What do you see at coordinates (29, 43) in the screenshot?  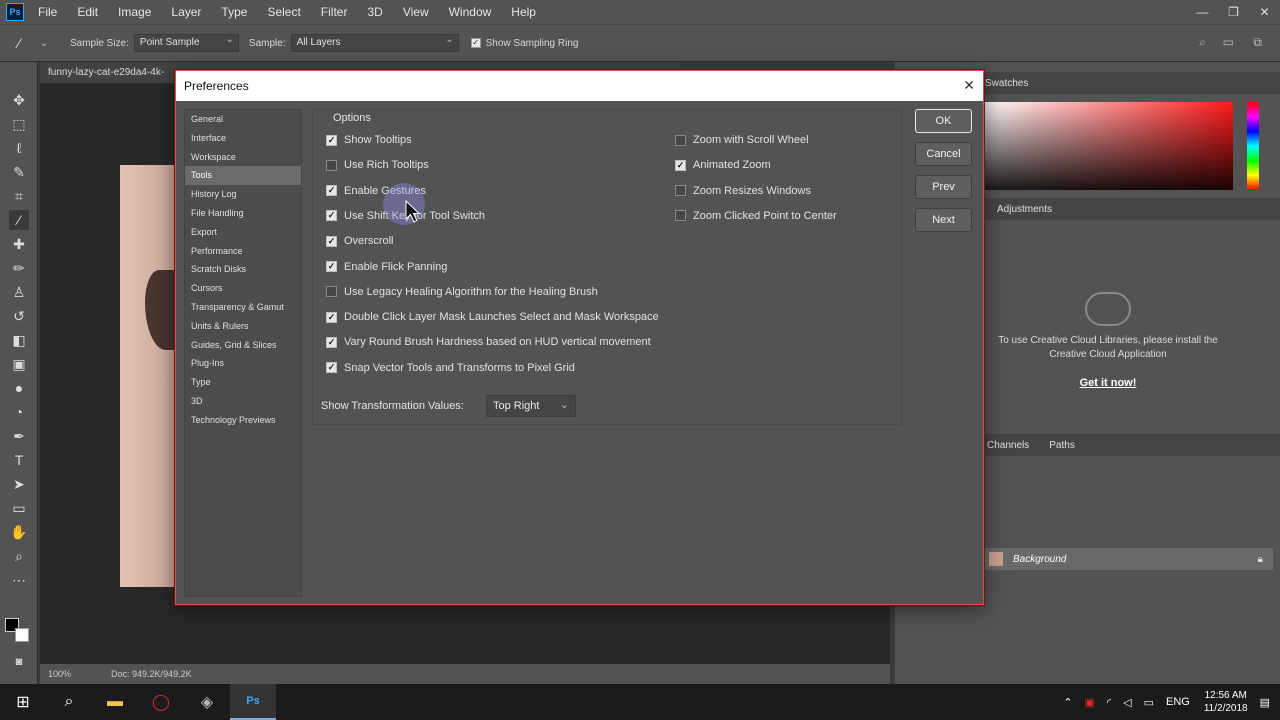 I see `eyedropper-icon: ⁄` at bounding box center [29, 43].